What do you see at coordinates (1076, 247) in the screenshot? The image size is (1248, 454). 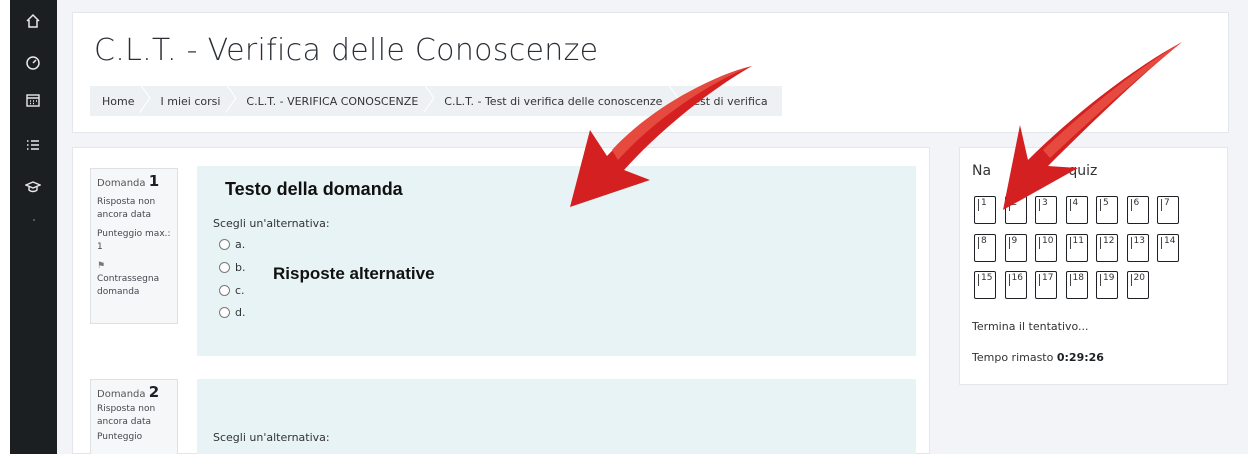 I see `quiz-nav-button-11: 11` at bounding box center [1076, 247].